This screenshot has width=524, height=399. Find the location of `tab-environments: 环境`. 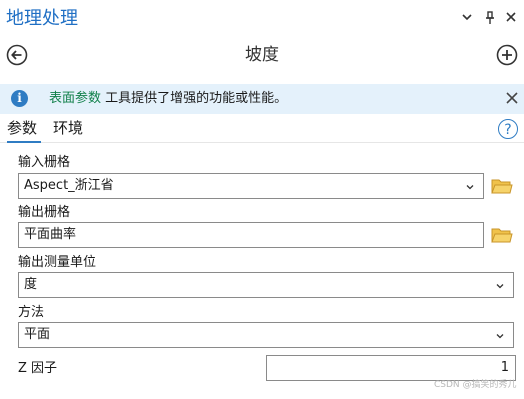

tab-environments: 环境 is located at coordinates (68, 128).